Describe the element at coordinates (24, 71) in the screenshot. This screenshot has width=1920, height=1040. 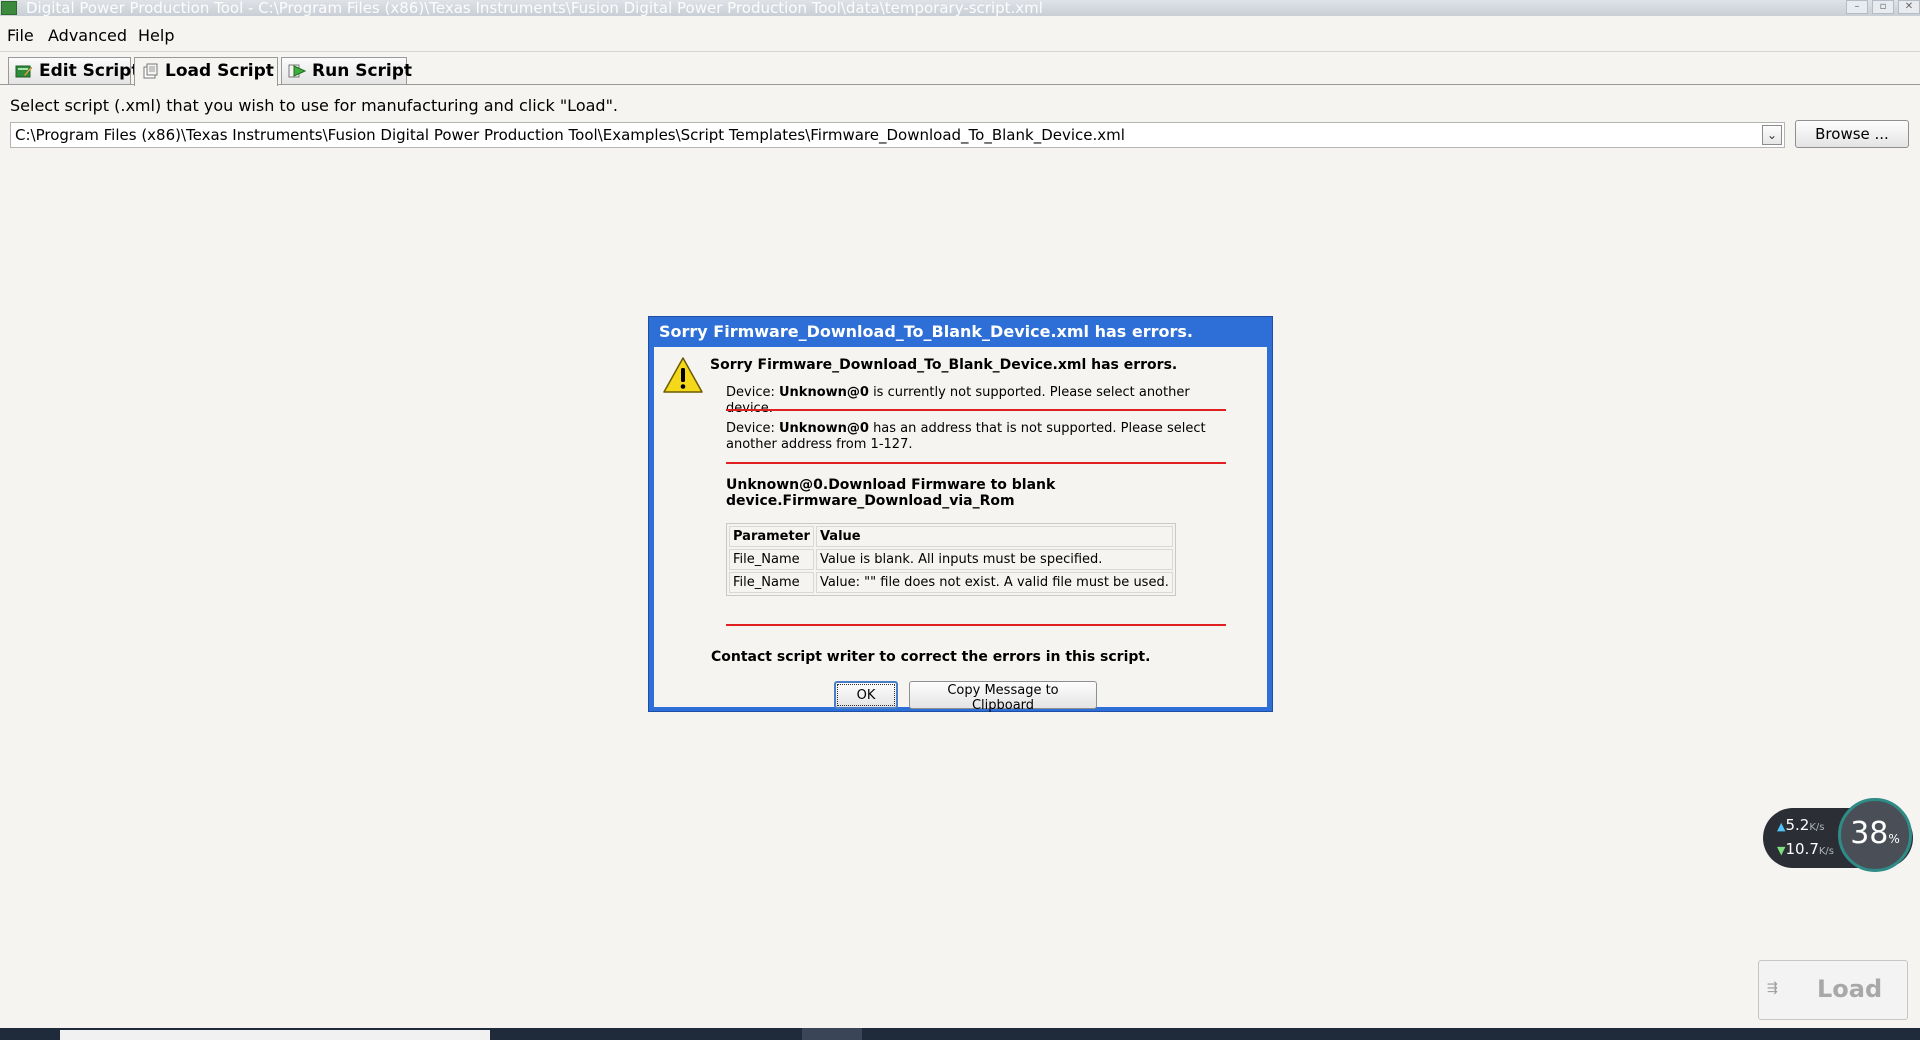
I see `edit-script-icon` at that location.